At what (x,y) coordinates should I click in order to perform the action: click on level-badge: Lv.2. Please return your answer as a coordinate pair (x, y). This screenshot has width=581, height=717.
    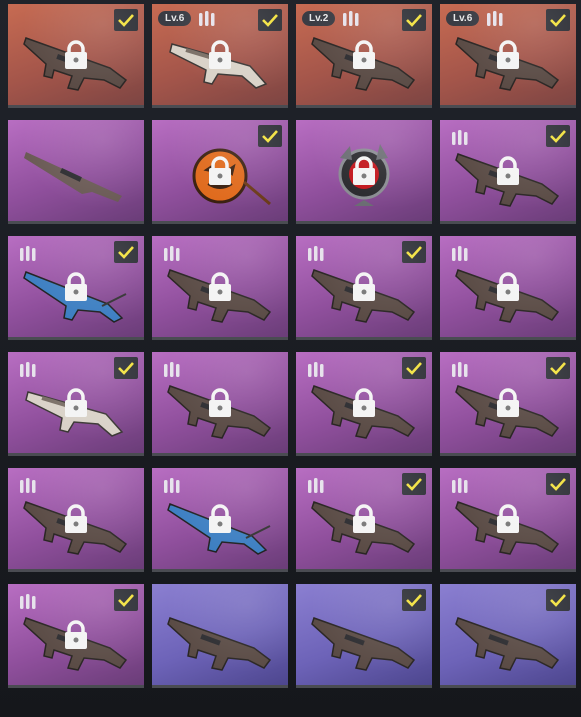
    Looking at the image, I should click on (319, 18).